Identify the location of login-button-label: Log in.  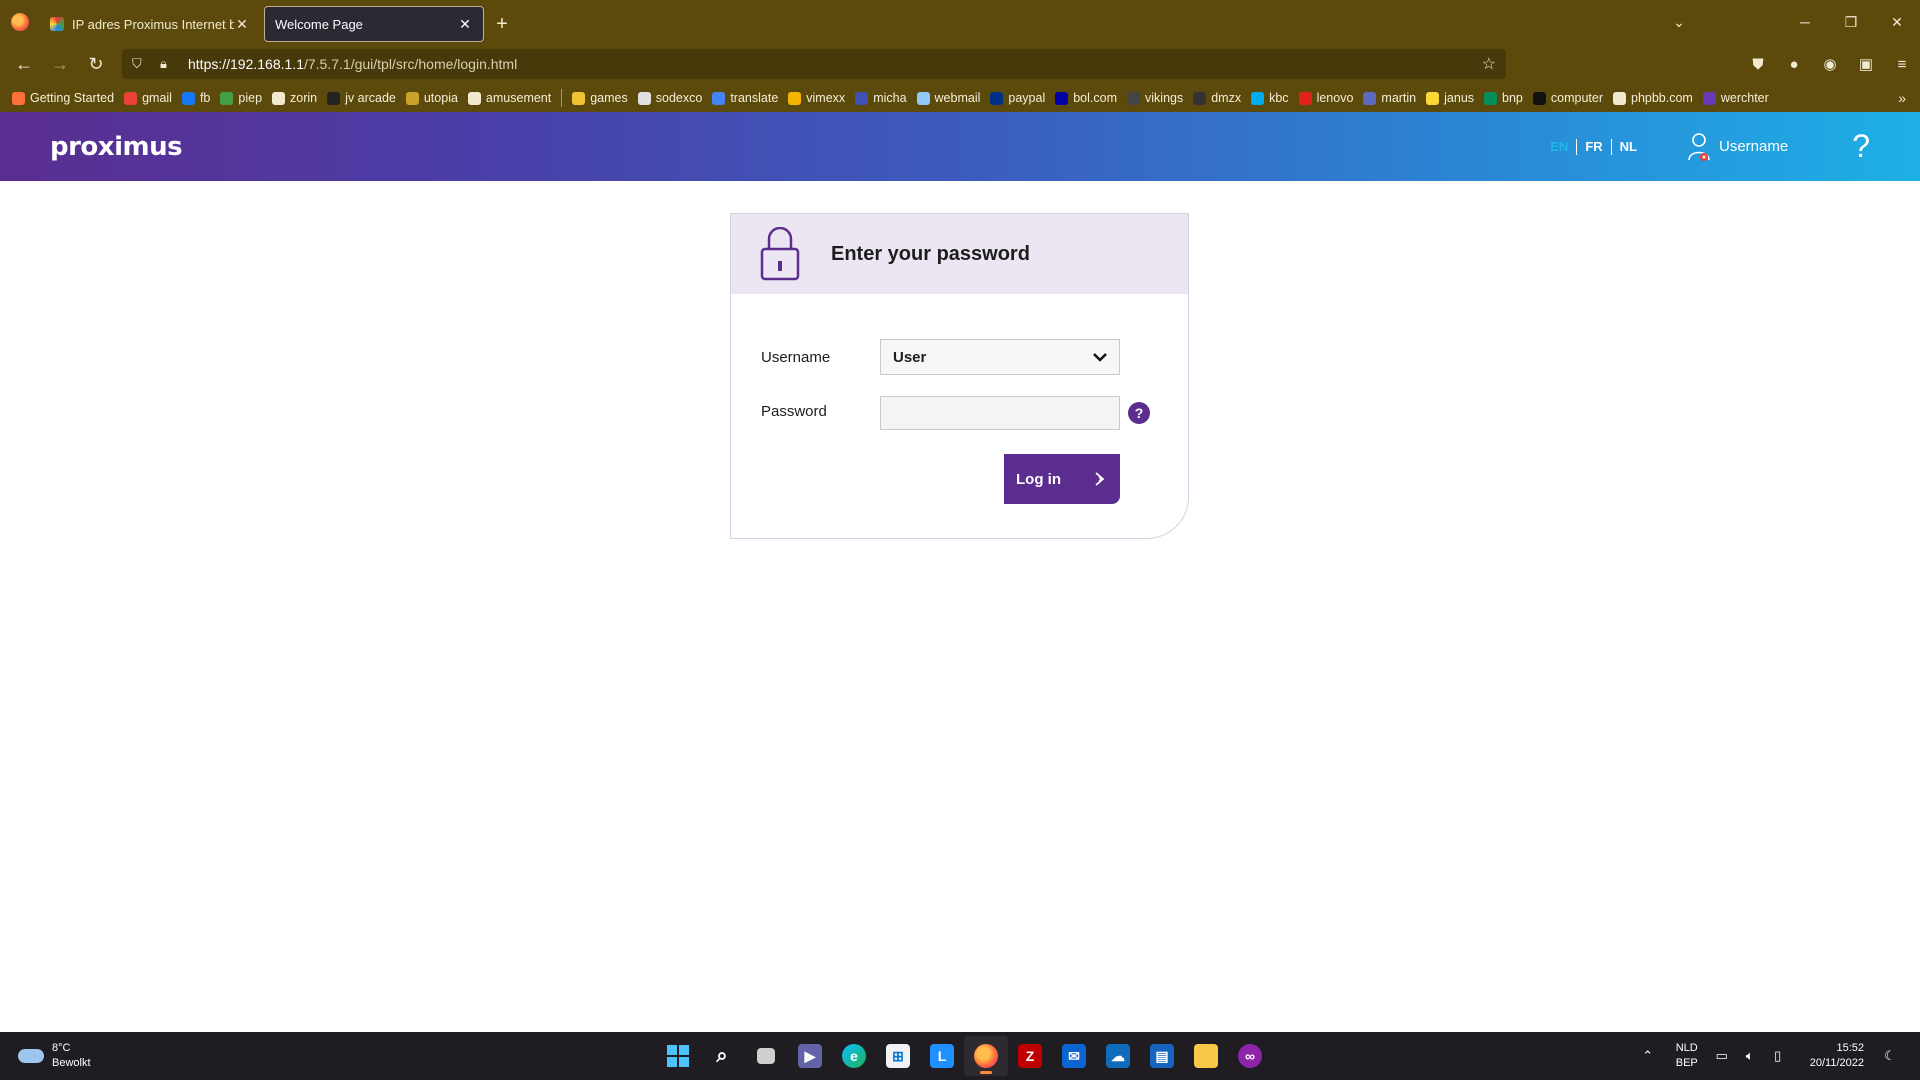
(1038, 479).